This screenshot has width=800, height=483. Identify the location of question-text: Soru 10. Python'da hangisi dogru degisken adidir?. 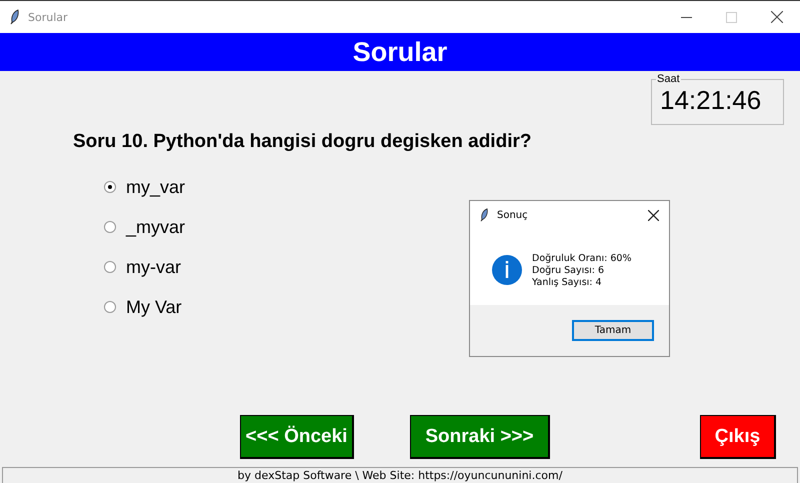
(302, 142).